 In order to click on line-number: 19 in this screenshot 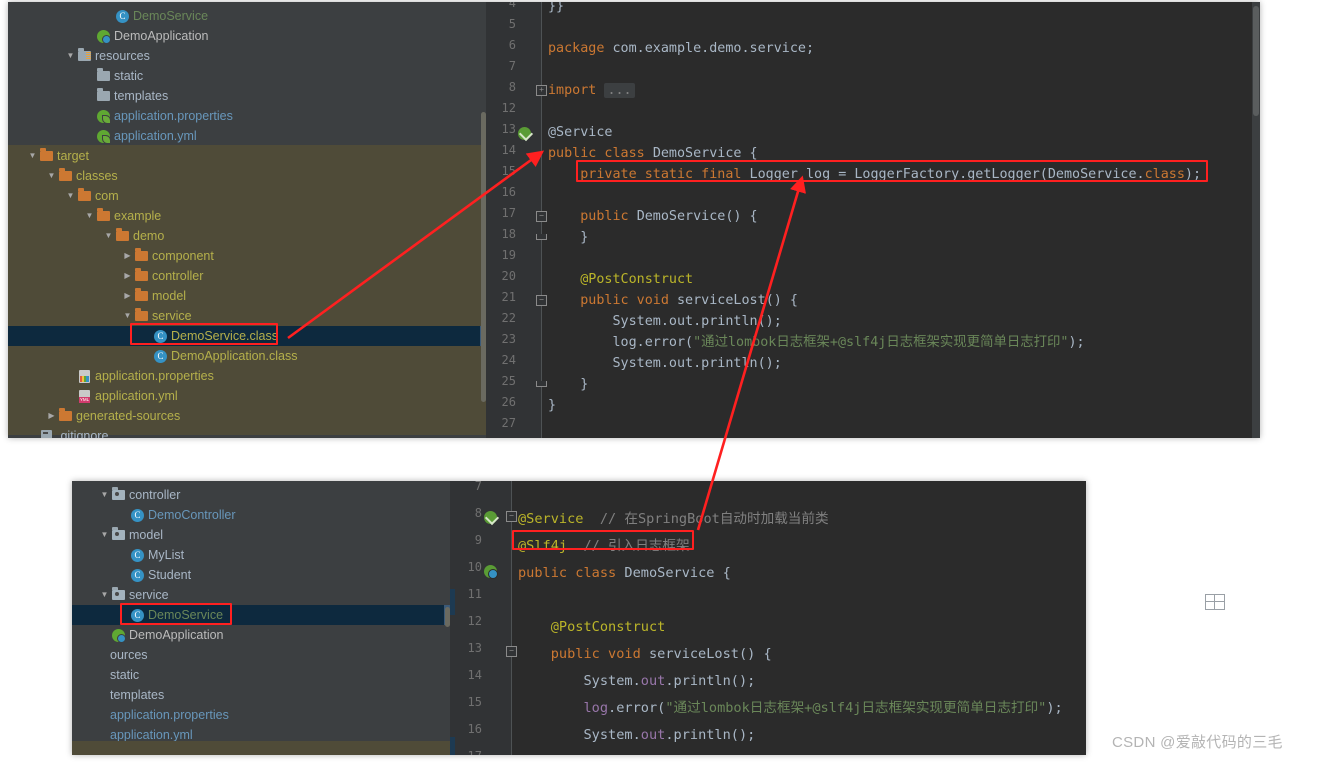, I will do `click(508, 255)`.